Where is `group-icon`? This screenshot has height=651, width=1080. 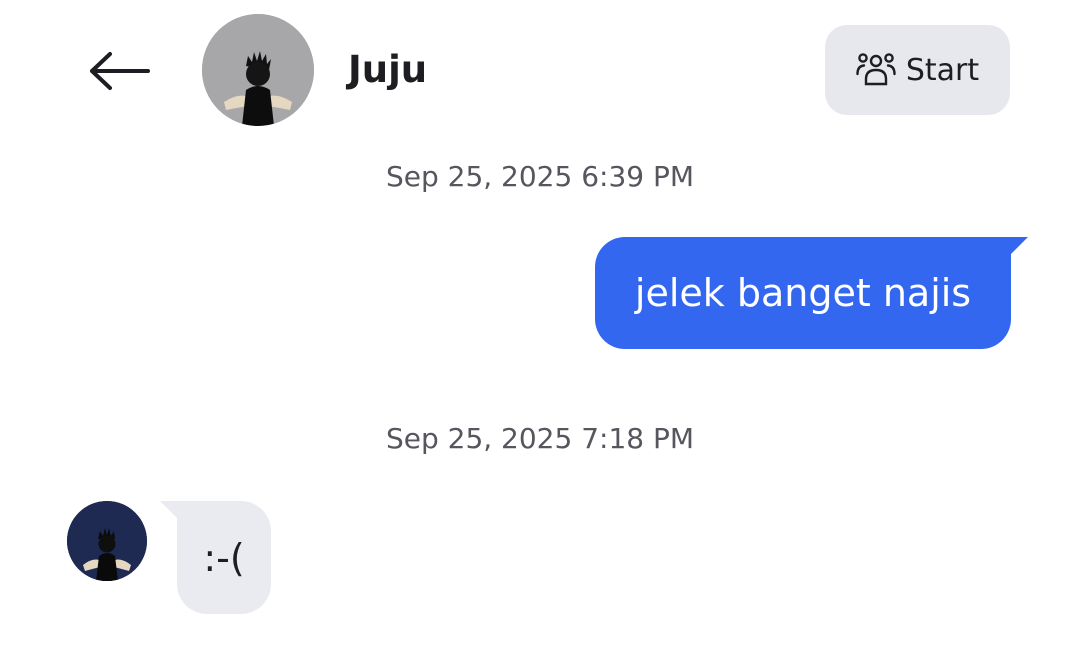
group-icon is located at coordinates (876, 69).